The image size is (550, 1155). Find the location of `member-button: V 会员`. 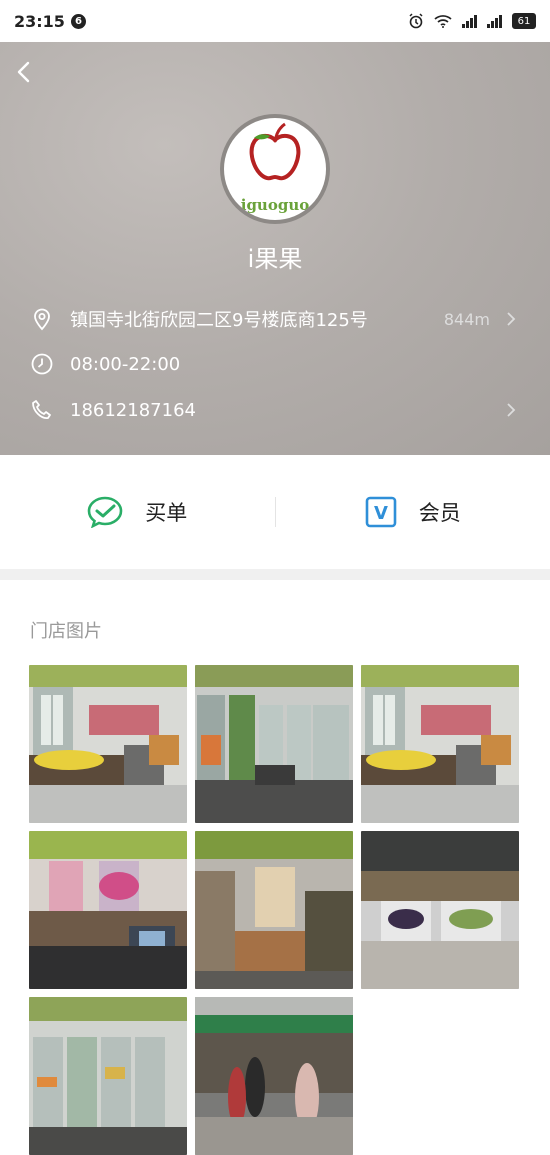

member-button: V 会员 is located at coordinates (413, 512).